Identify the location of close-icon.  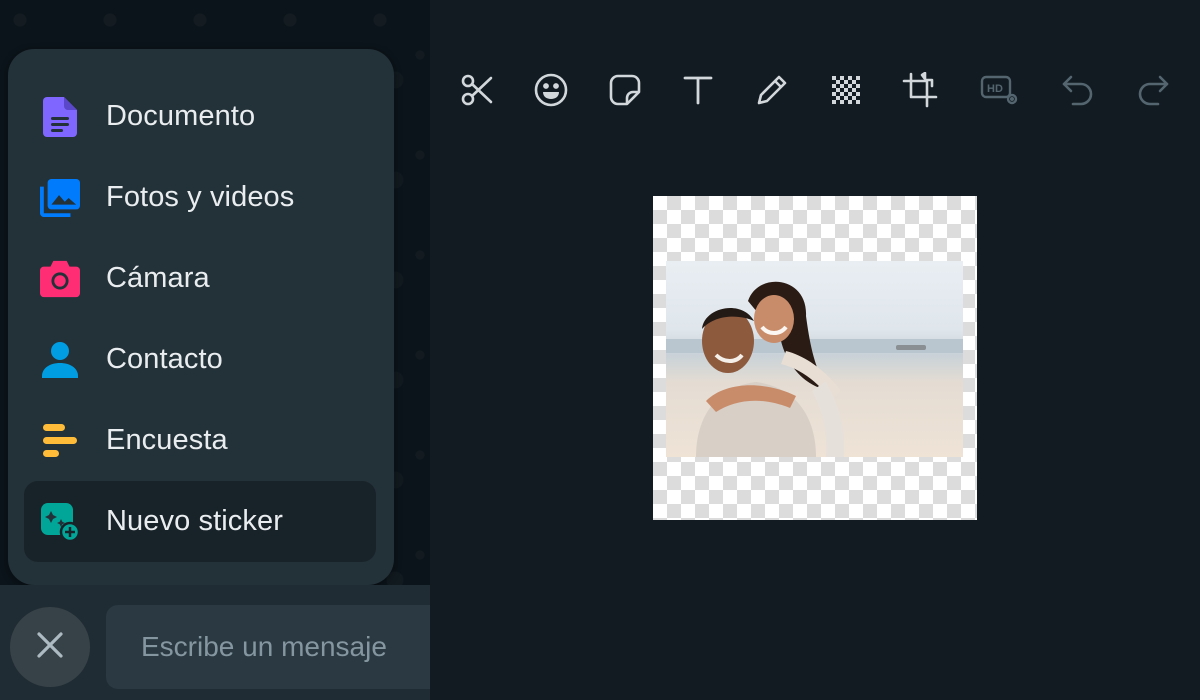
(50, 647).